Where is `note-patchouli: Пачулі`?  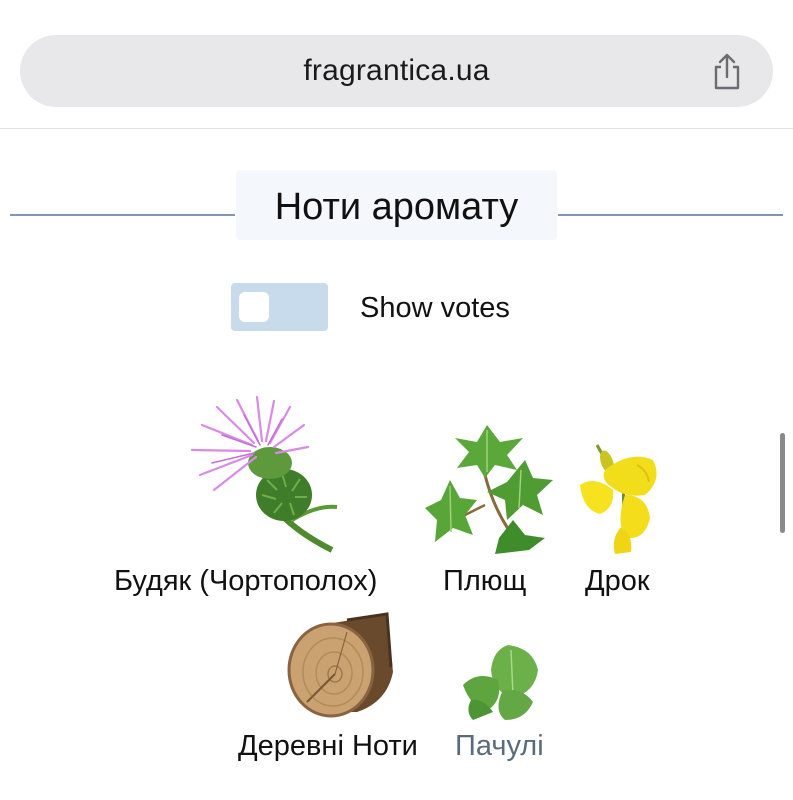
note-patchouli: Пачулі is located at coordinates (507, 705).